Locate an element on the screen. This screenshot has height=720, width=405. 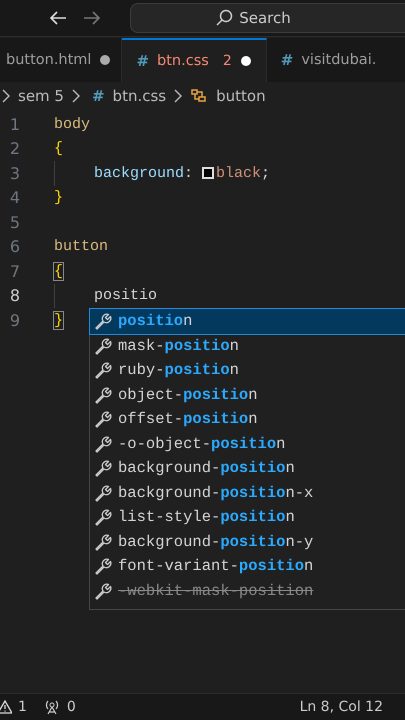
warning-icon is located at coordinates (6, 707).